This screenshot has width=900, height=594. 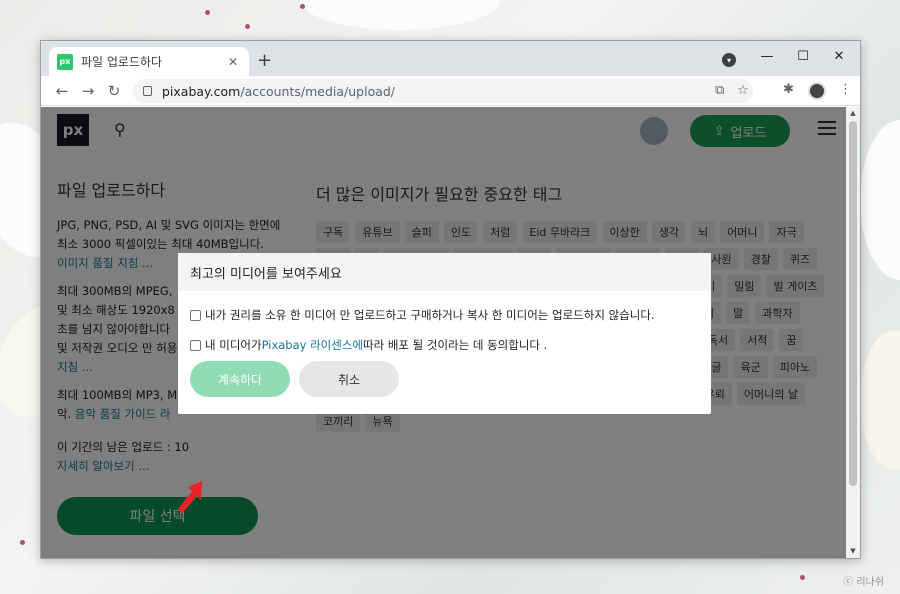 I want to click on url-path: /accounts/media/upload/, so click(x=318, y=91).